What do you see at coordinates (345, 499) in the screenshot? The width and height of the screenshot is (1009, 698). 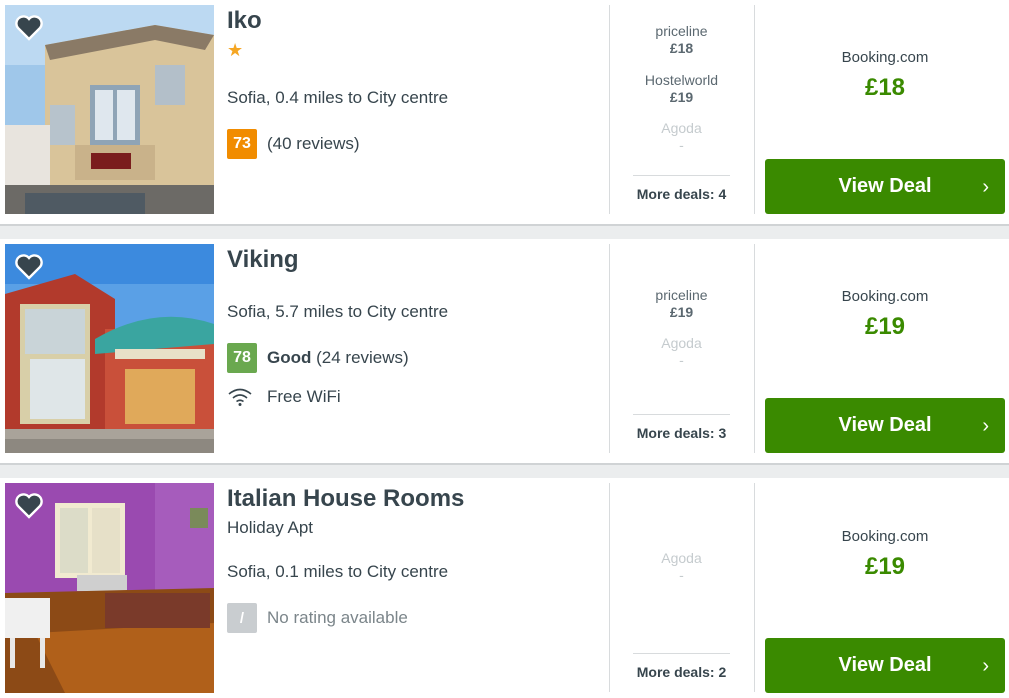 I see `hotel-name: Italian House Rooms` at bounding box center [345, 499].